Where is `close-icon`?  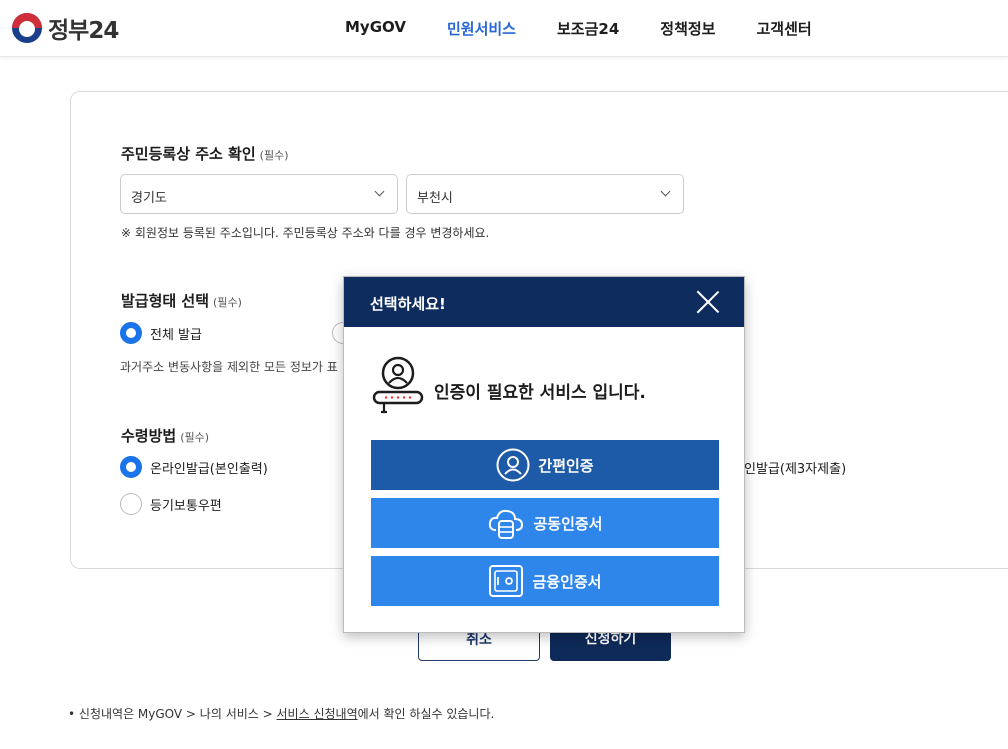
close-icon is located at coordinates (708, 302).